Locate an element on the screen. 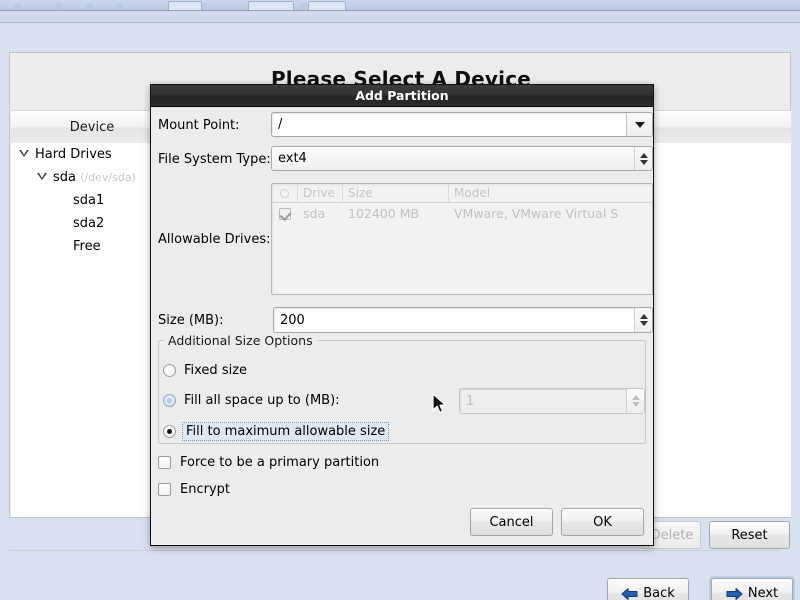  checkbox-force-primary-label: Force to be a primary partition is located at coordinates (280, 462).